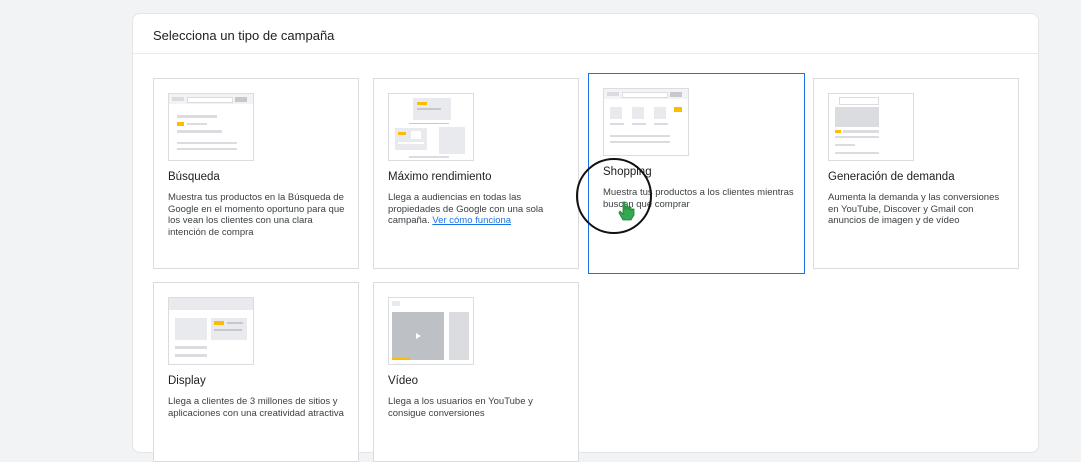 This screenshot has width=1081, height=462. What do you see at coordinates (614, 196) in the screenshot?
I see `cursor-highlight` at bounding box center [614, 196].